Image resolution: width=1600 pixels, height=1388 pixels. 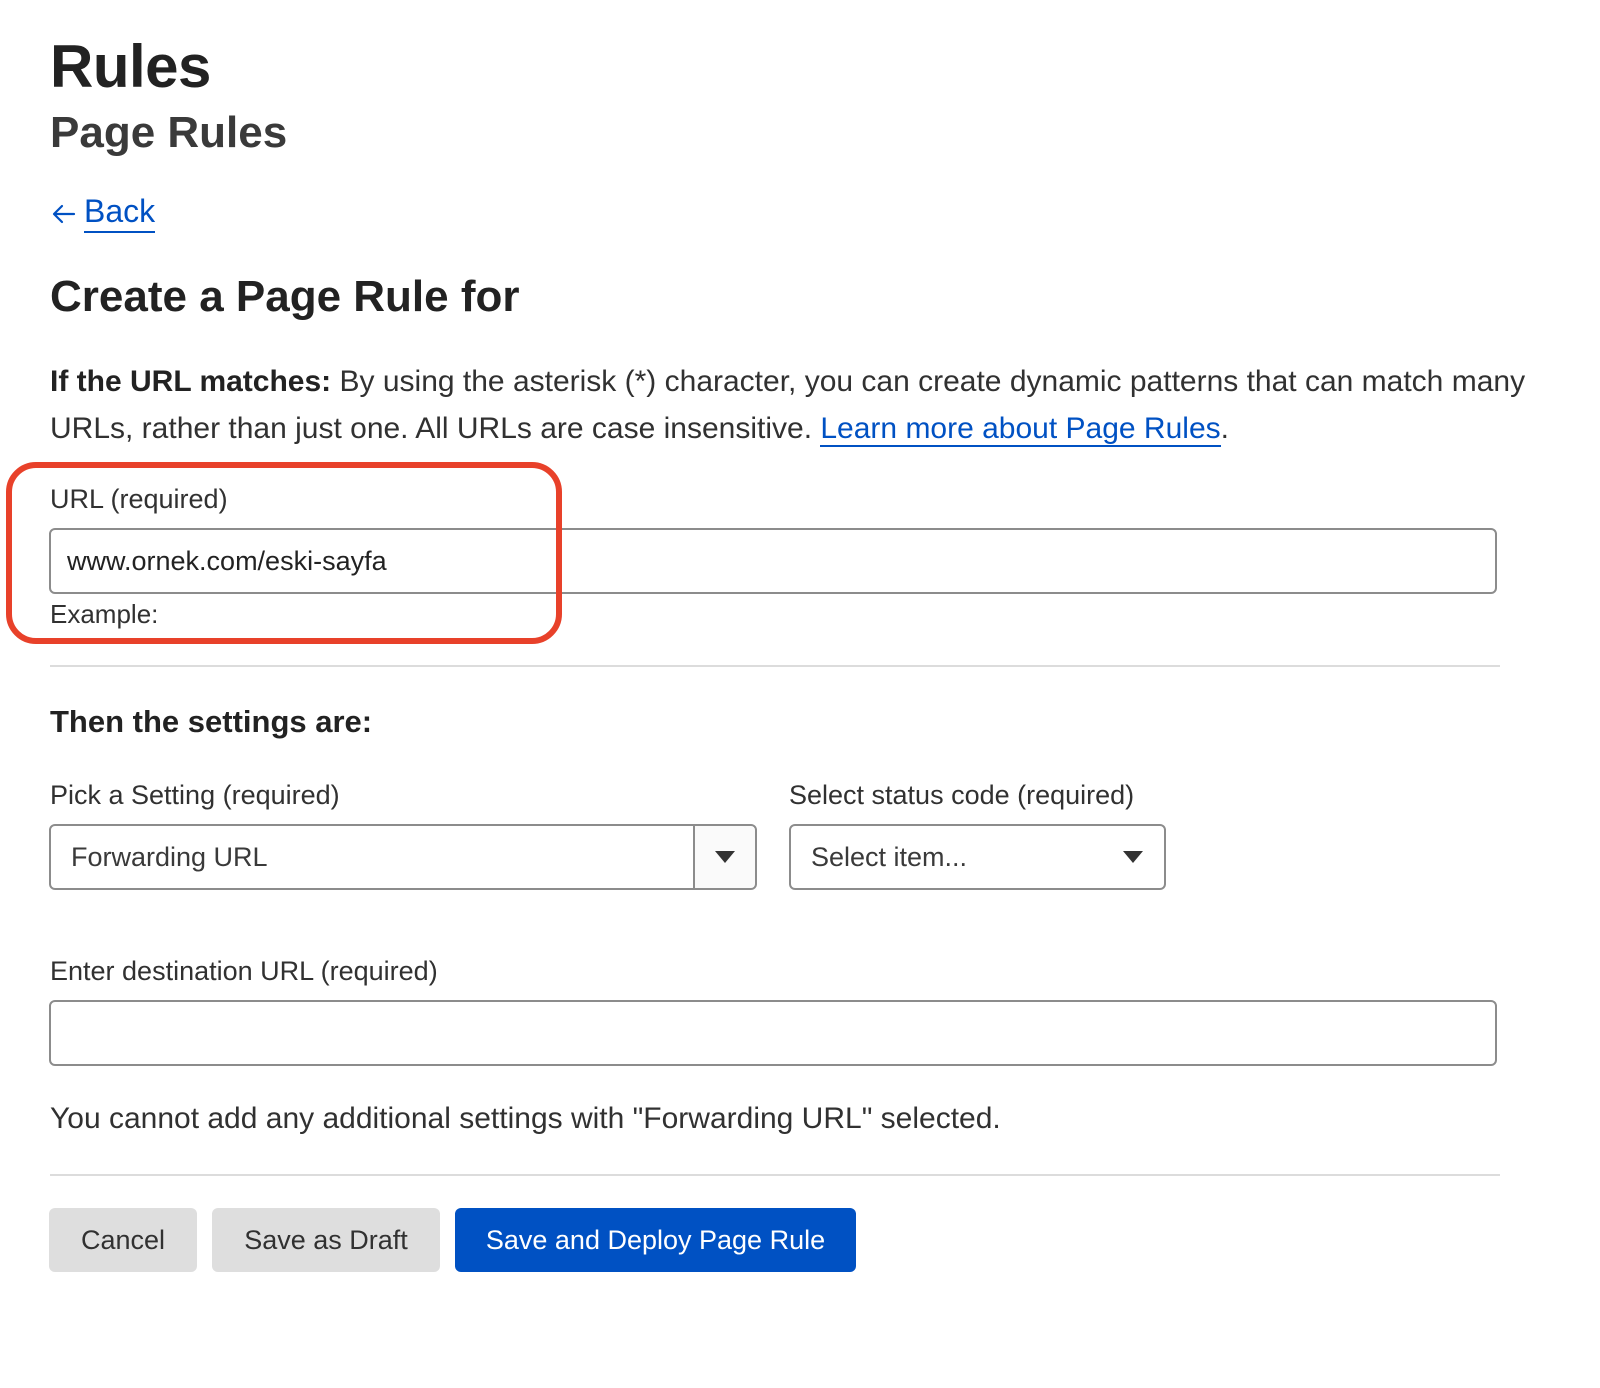 What do you see at coordinates (139, 499) in the screenshot?
I see `url-field-label: URL (required)` at bounding box center [139, 499].